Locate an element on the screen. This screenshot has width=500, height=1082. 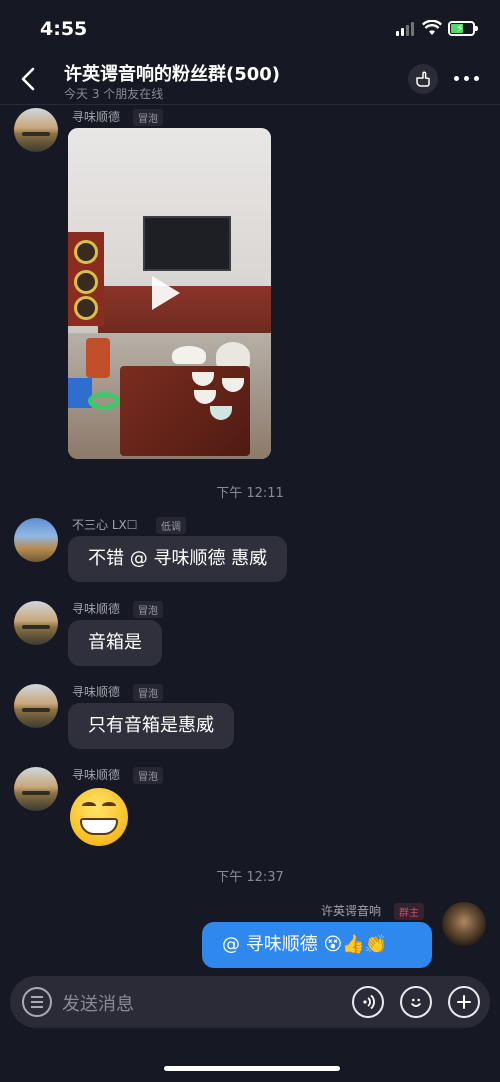
timestamp: 下午 12:37 is located at coordinates (250, 877).